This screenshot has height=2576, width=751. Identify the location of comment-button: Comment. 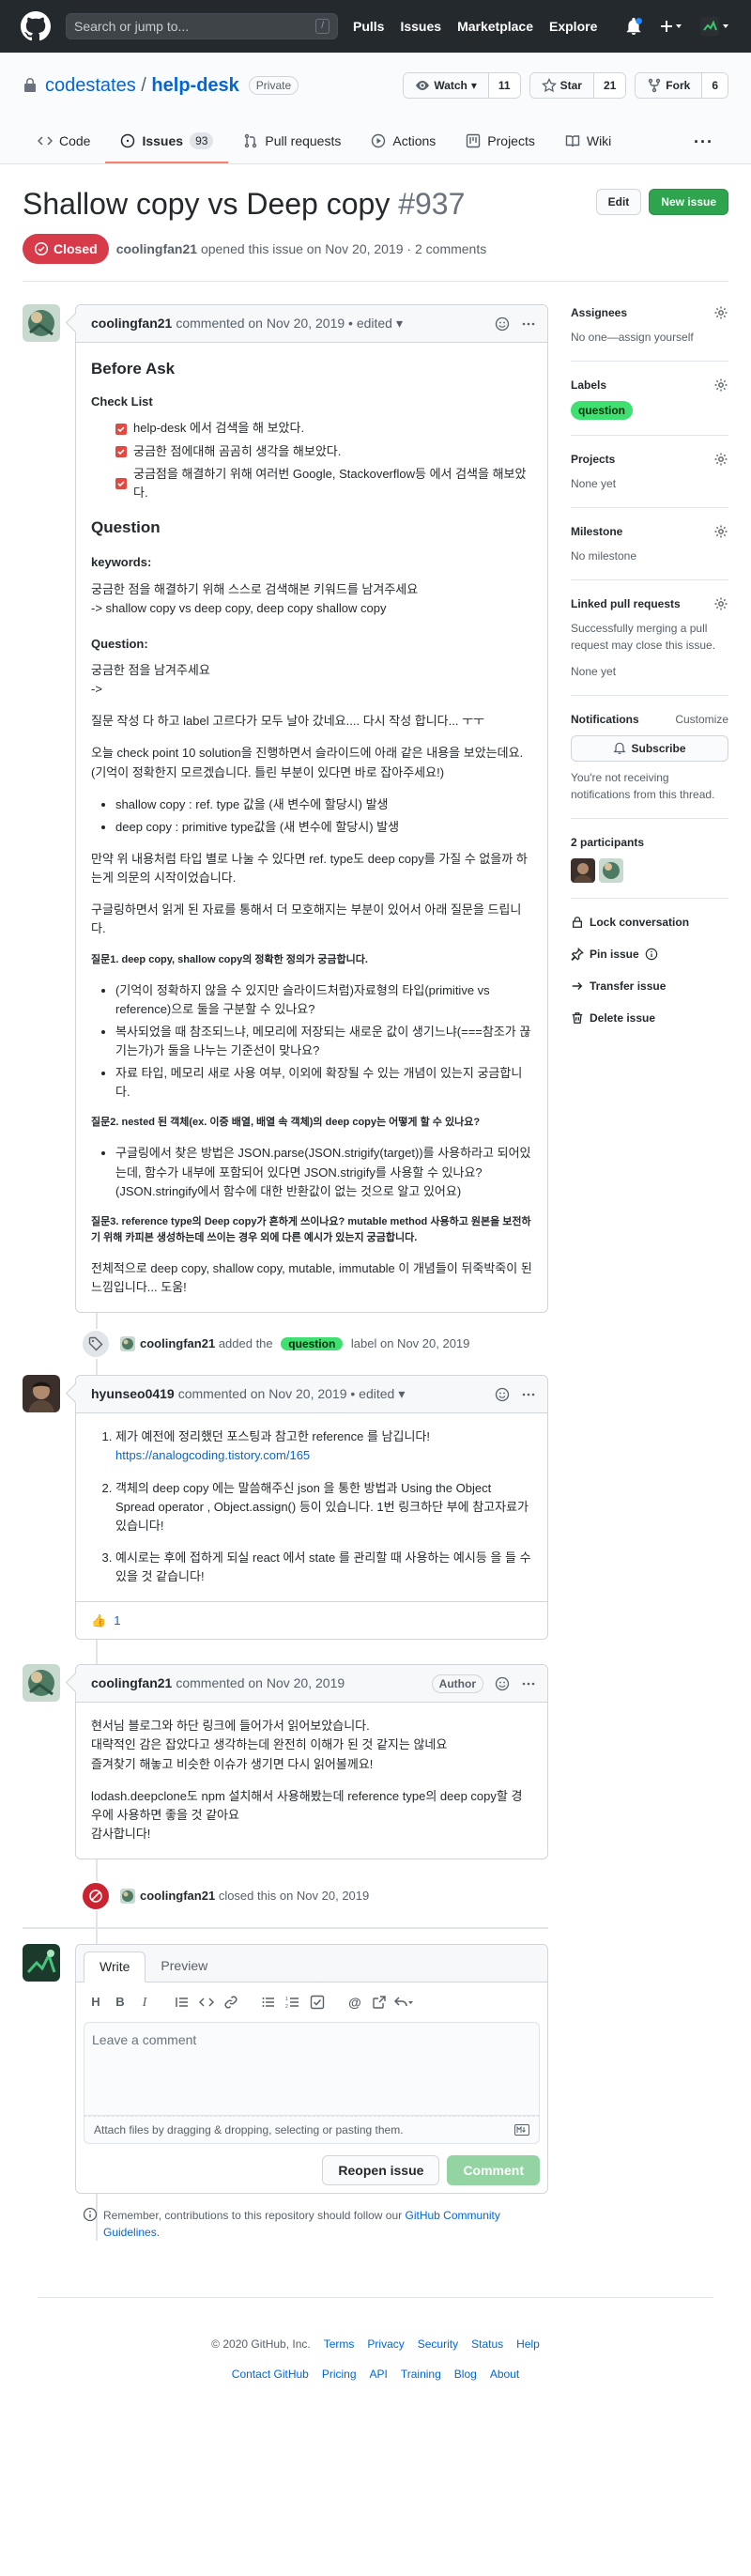
(494, 2170).